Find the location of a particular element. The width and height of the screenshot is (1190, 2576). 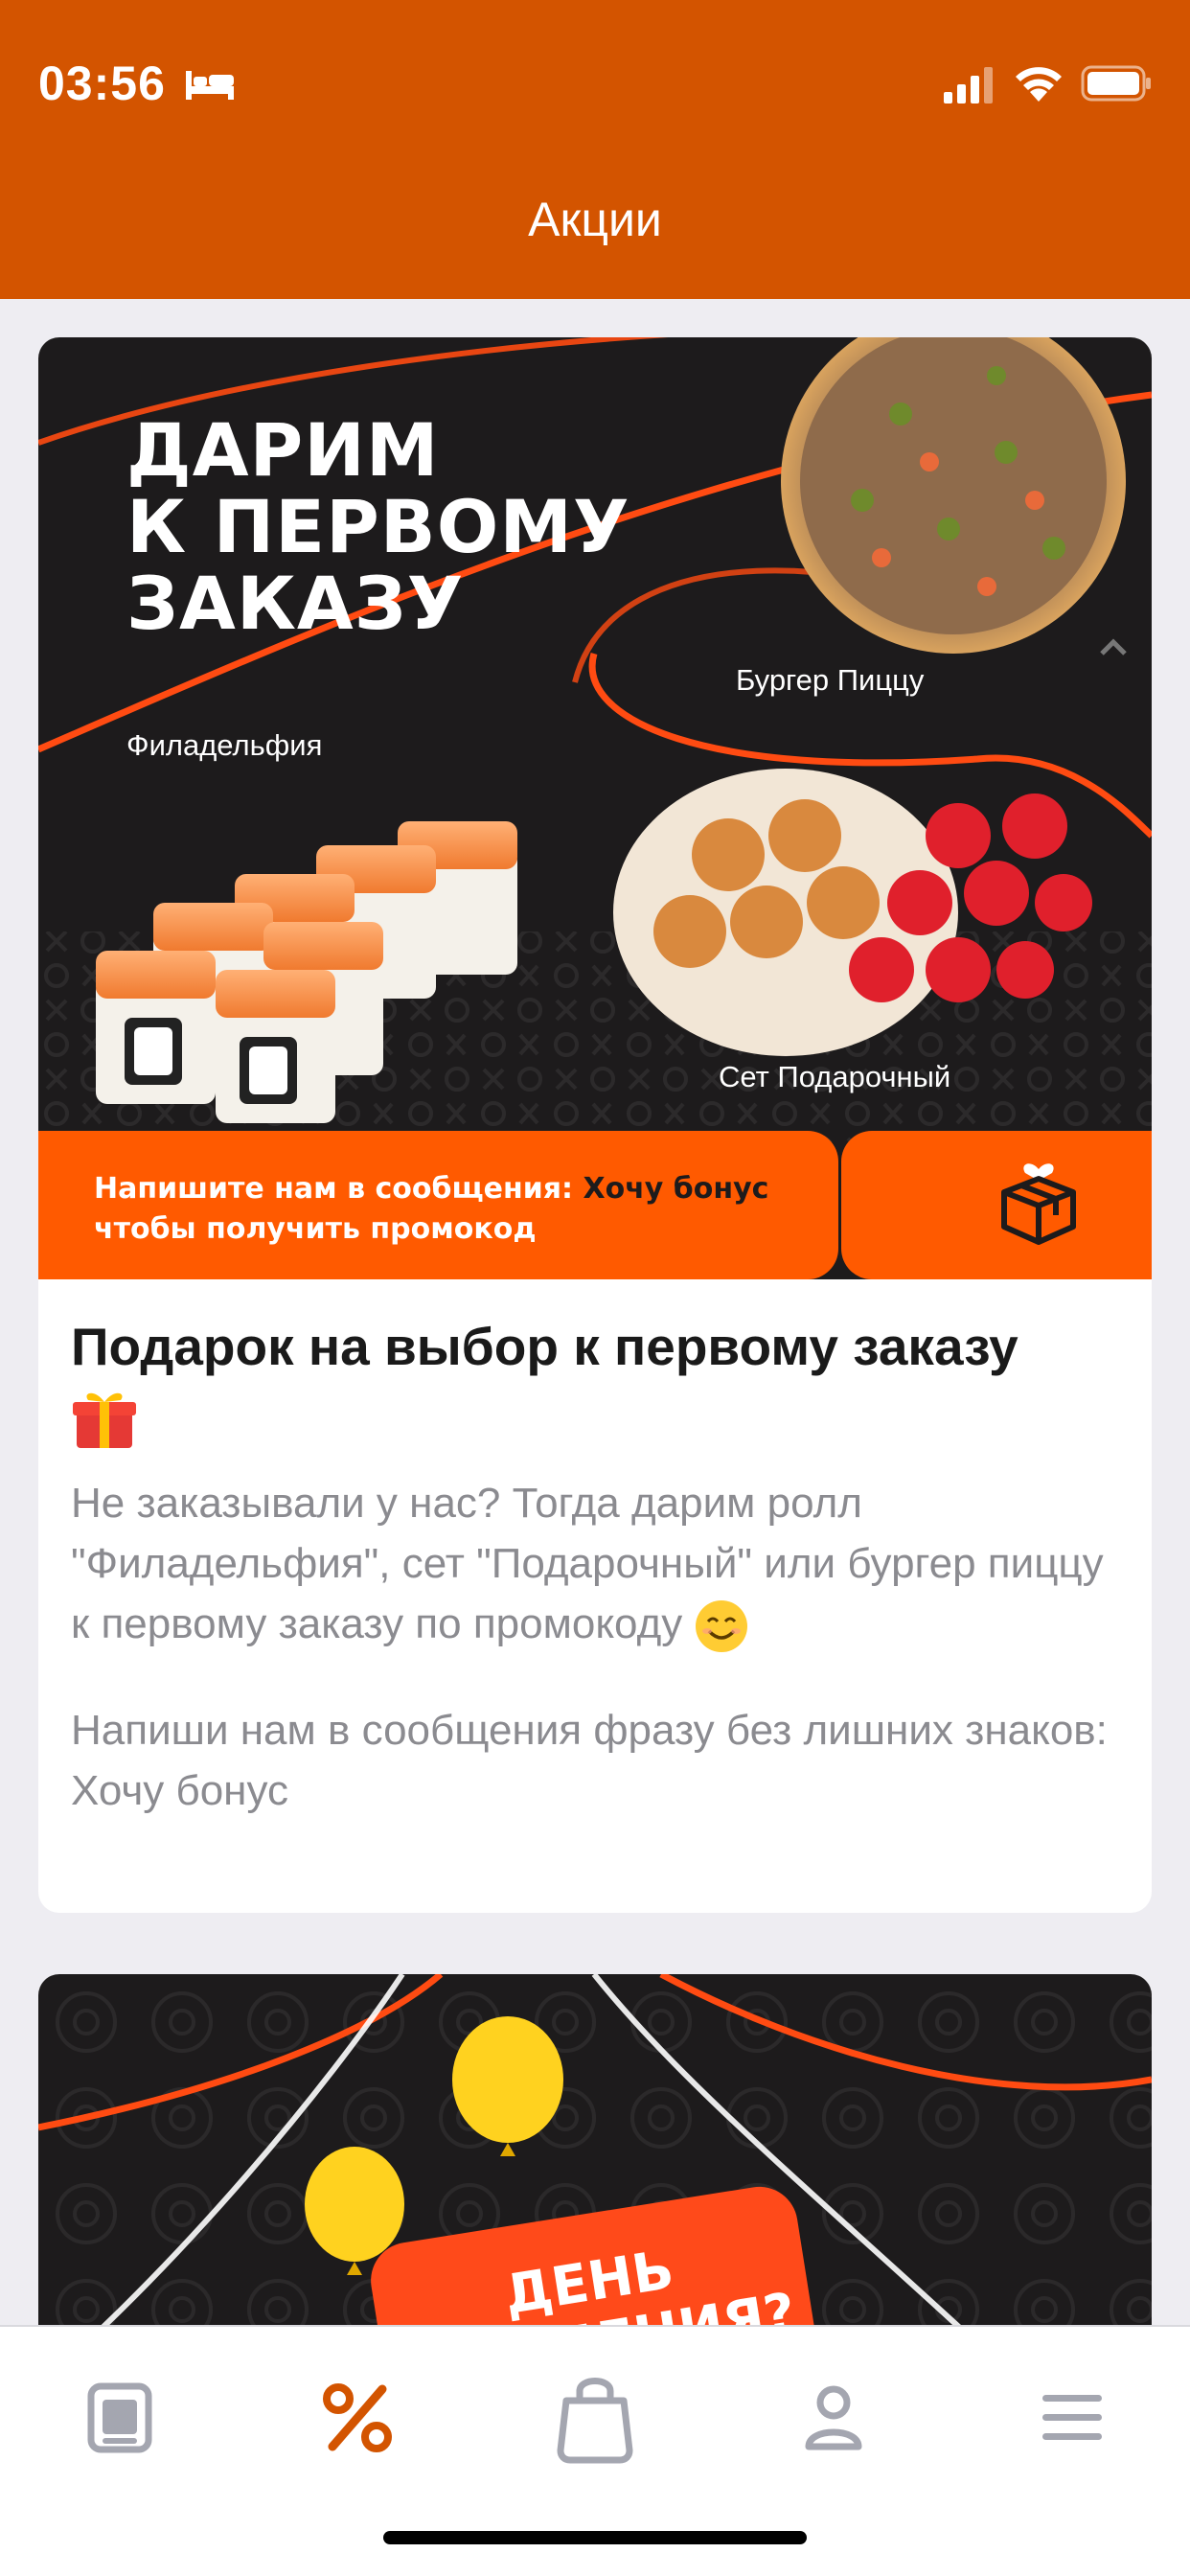

headline-line-2: К ПЕРВОМУ is located at coordinates (378, 526).